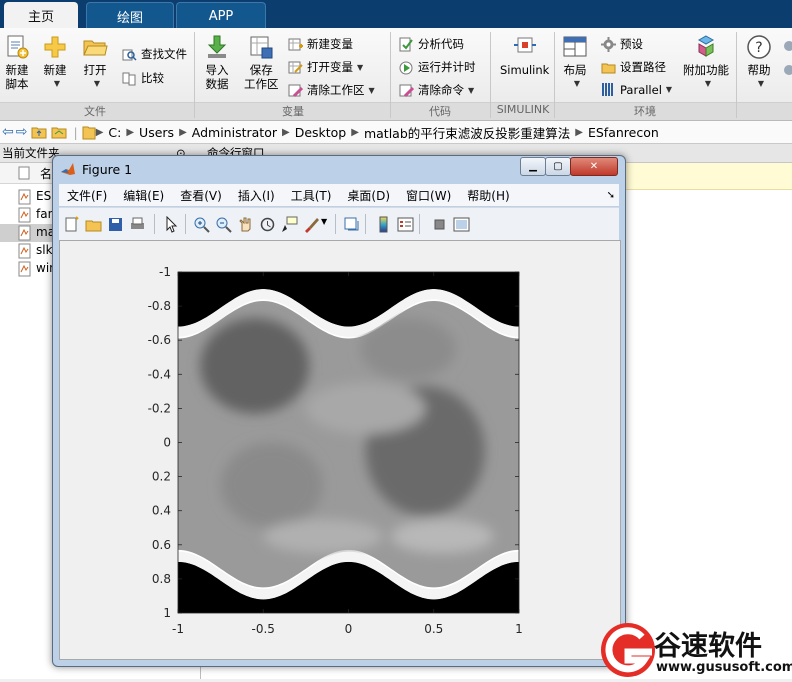 This screenshot has width=792, height=682. Describe the element at coordinates (46, 174) in the screenshot. I see `column-name-label: 名` at that location.